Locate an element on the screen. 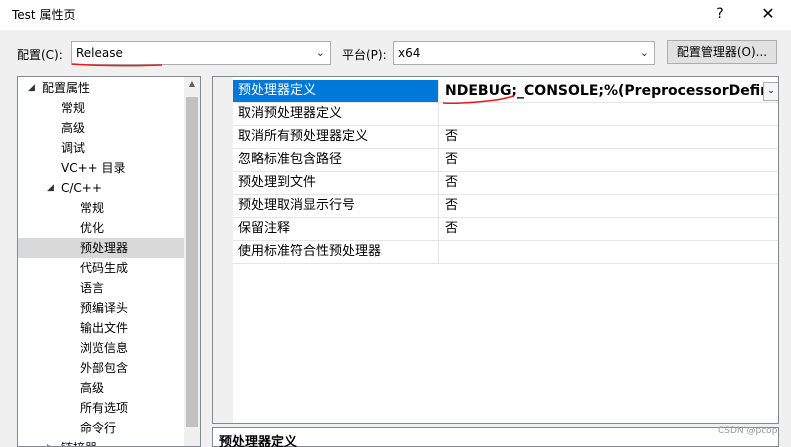 The image size is (791, 447). tree-item-label: VC++ 目录 is located at coordinates (93, 168).